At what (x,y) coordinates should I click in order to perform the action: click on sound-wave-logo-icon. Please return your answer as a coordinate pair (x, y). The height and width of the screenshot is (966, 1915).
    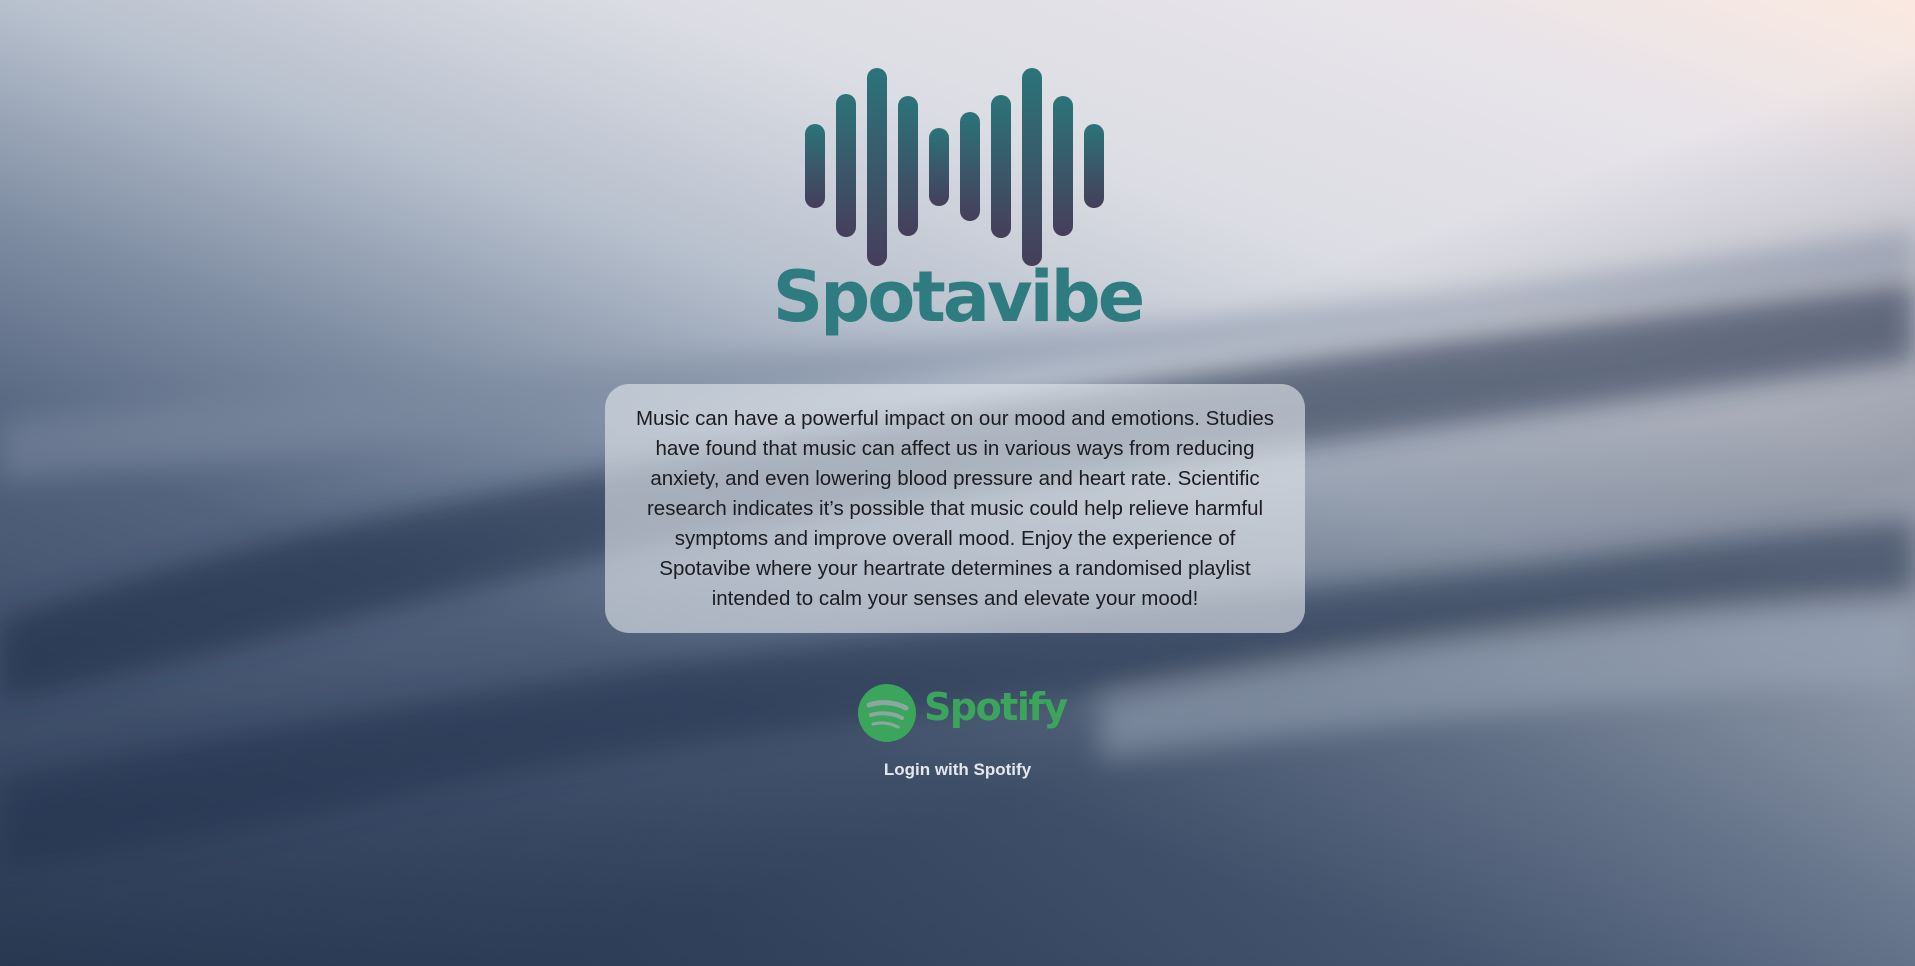
    Looking at the image, I should click on (954, 167).